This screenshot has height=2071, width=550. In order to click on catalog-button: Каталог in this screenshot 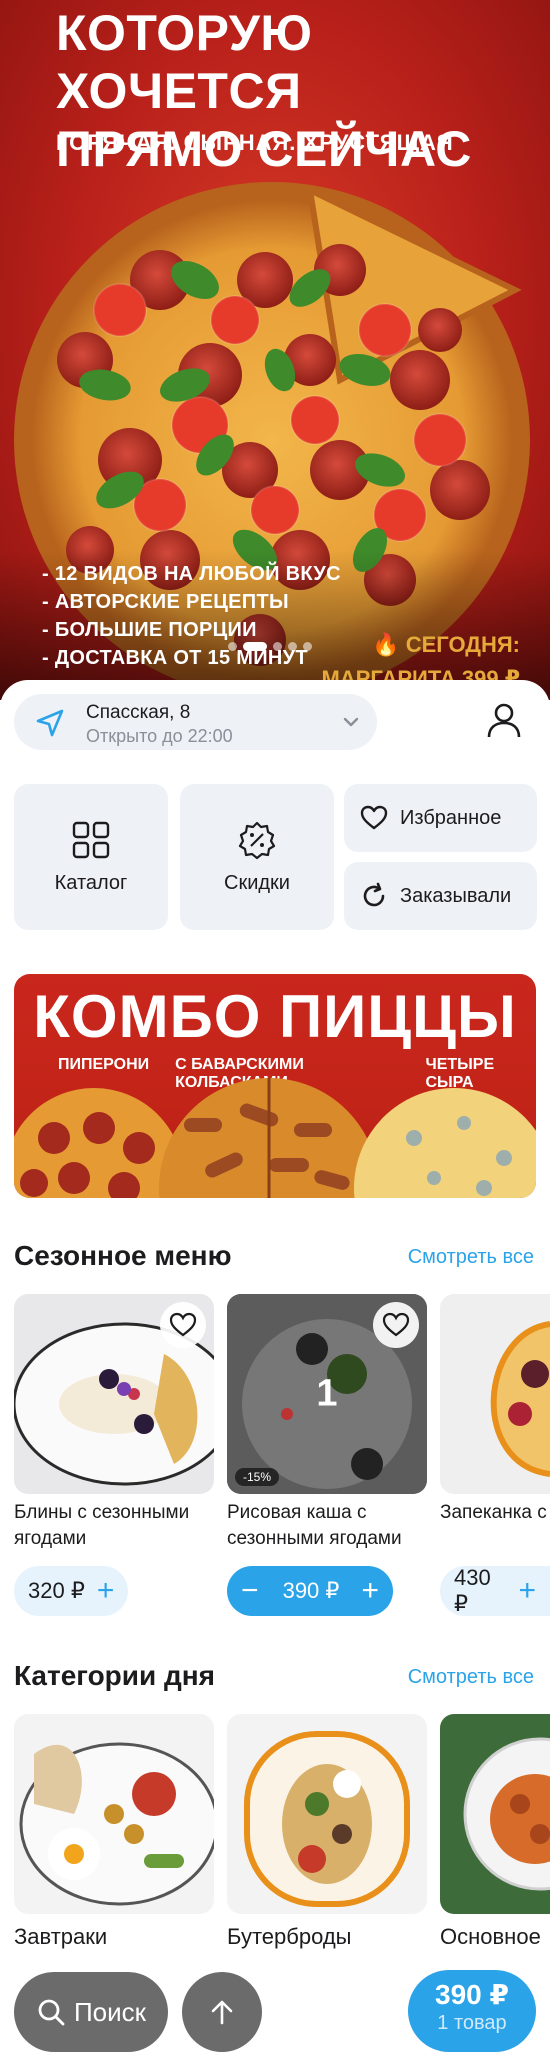, I will do `click(91, 857)`.